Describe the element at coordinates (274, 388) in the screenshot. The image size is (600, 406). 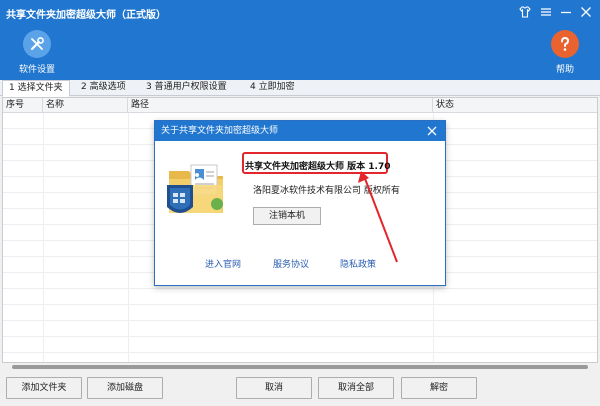
I see `cancel-button: 取消` at that location.